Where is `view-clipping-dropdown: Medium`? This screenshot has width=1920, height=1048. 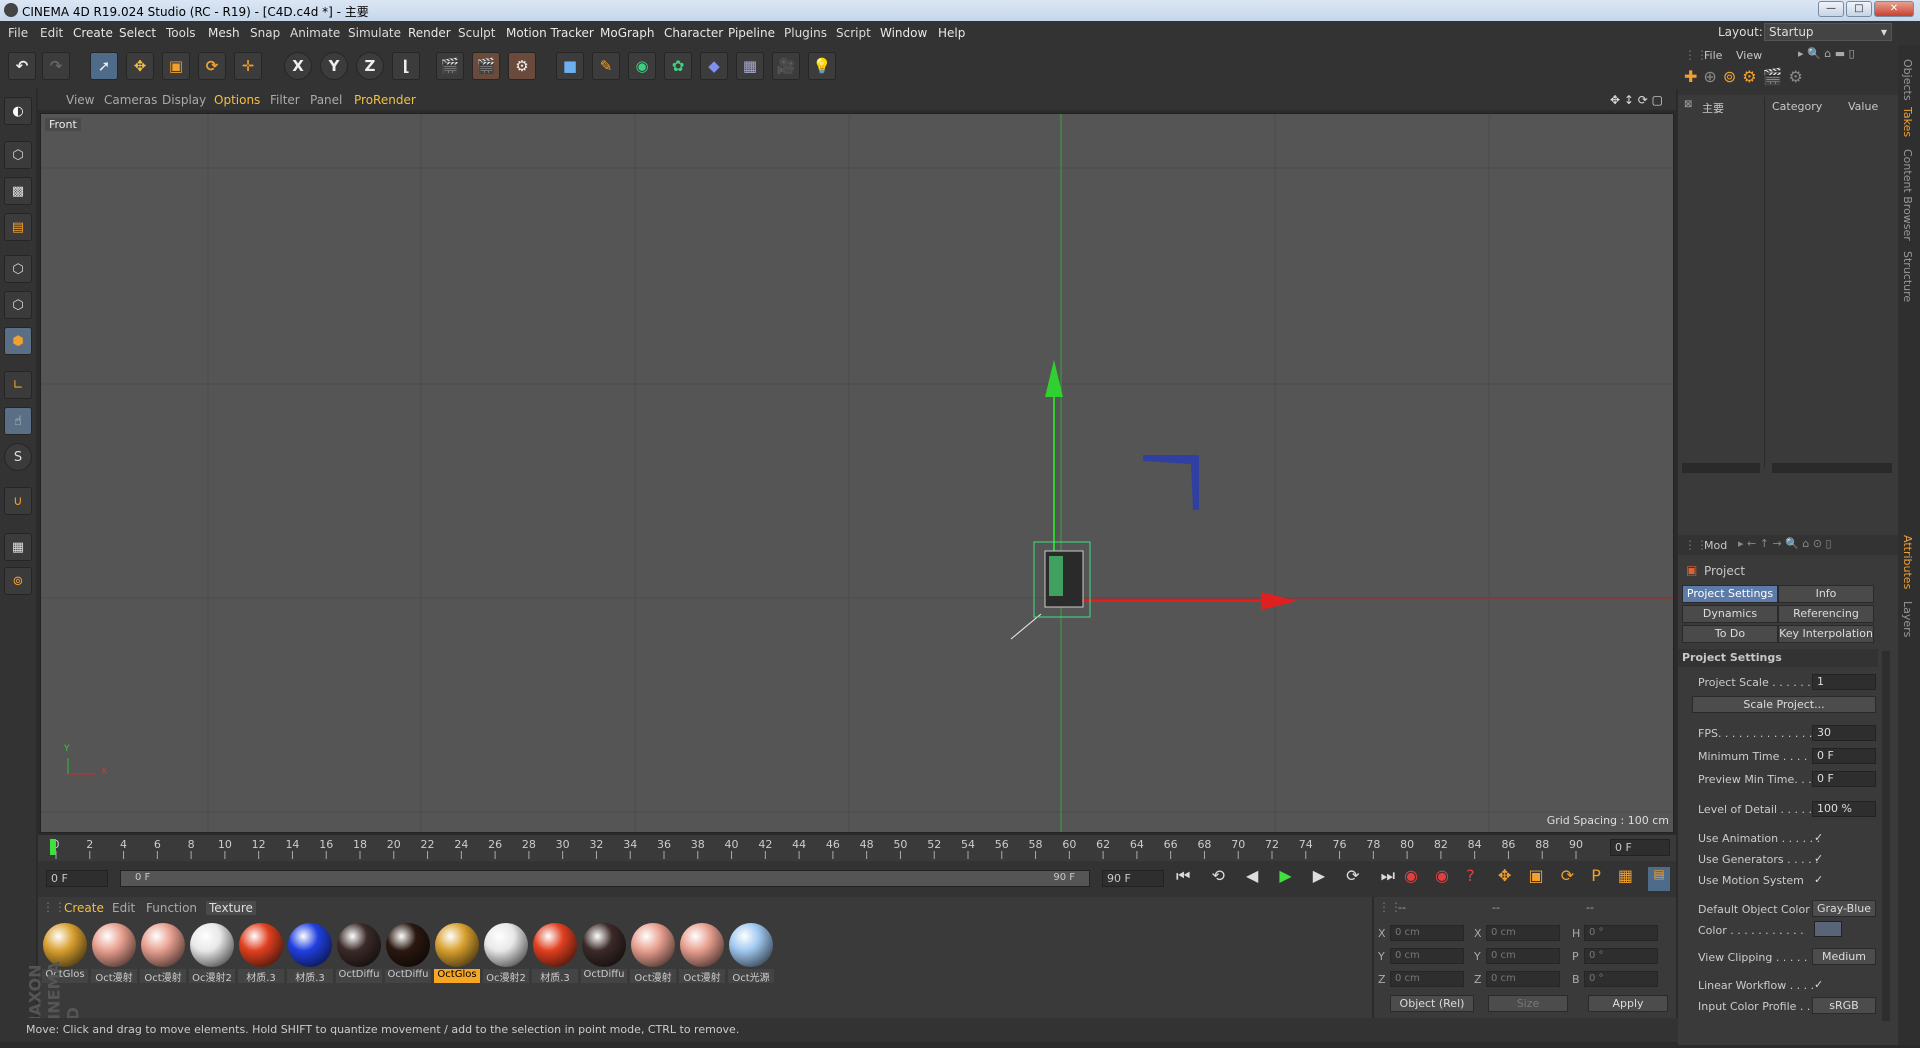
view-clipping-dropdown: Medium is located at coordinates (1844, 956).